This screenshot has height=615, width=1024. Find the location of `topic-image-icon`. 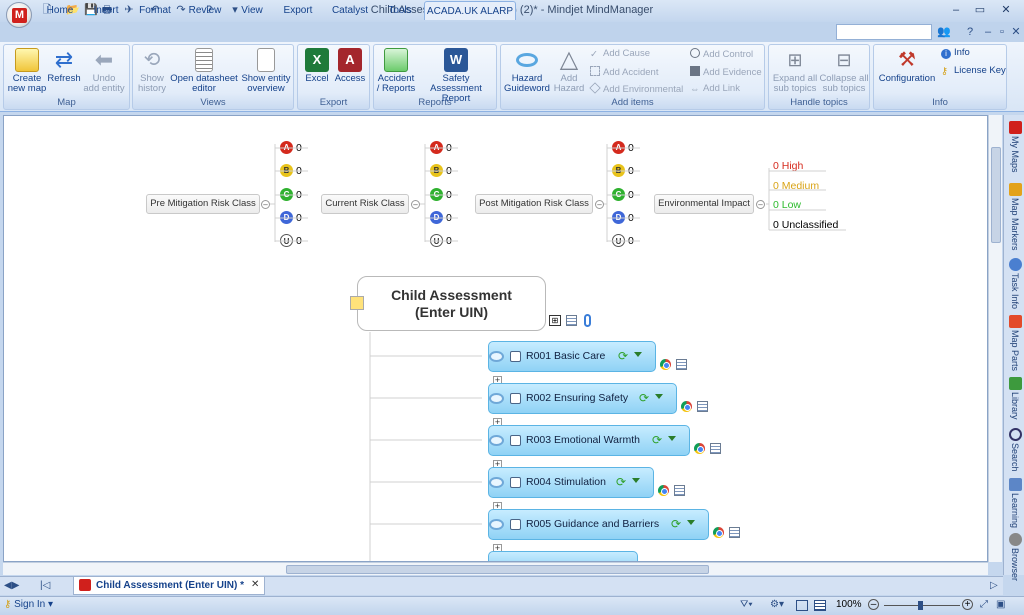

topic-image-icon is located at coordinates (357, 303).